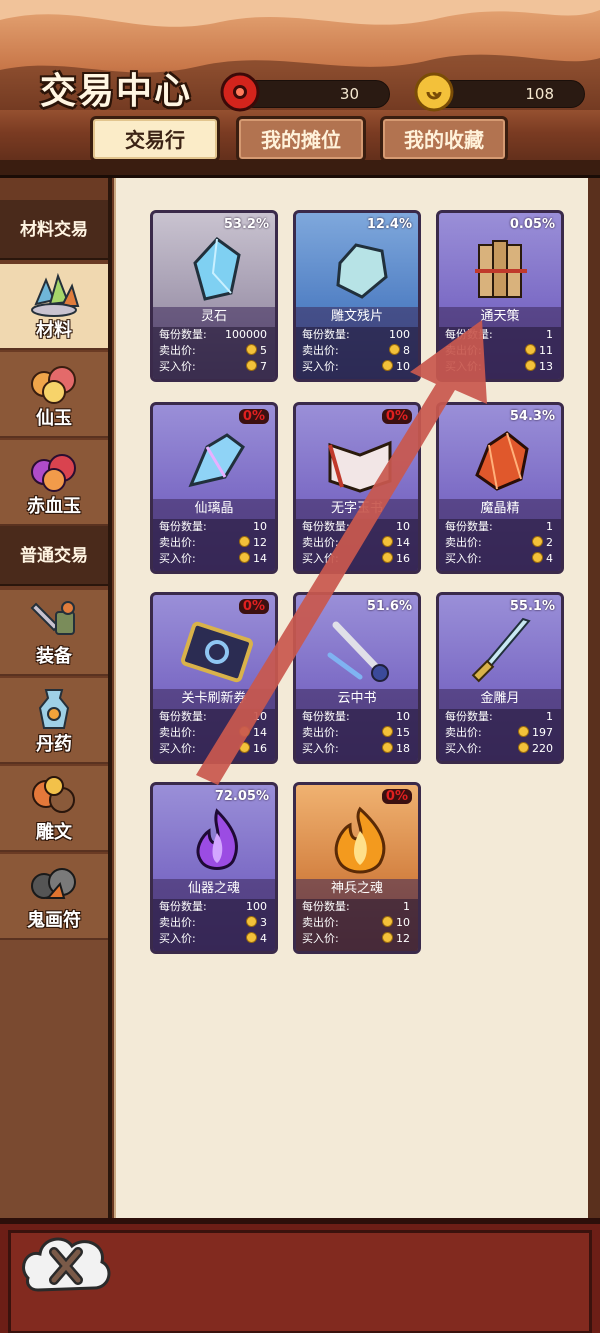 This screenshot has height=1333, width=600. Describe the element at coordinates (500, 317) in the screenshot. I see `item-name: 通天策` at that location.